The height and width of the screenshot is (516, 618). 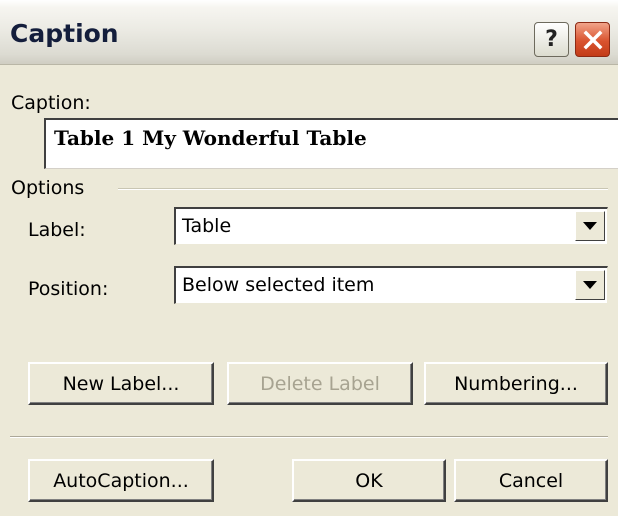 I want to click on close-icon, so click(x=592, y=39).